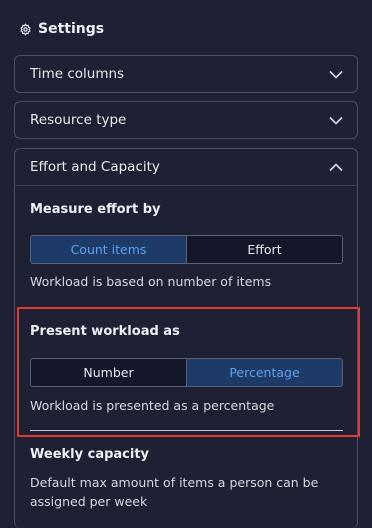  I want to click on time-columns-accordion: Time columns, so click(186, 74).